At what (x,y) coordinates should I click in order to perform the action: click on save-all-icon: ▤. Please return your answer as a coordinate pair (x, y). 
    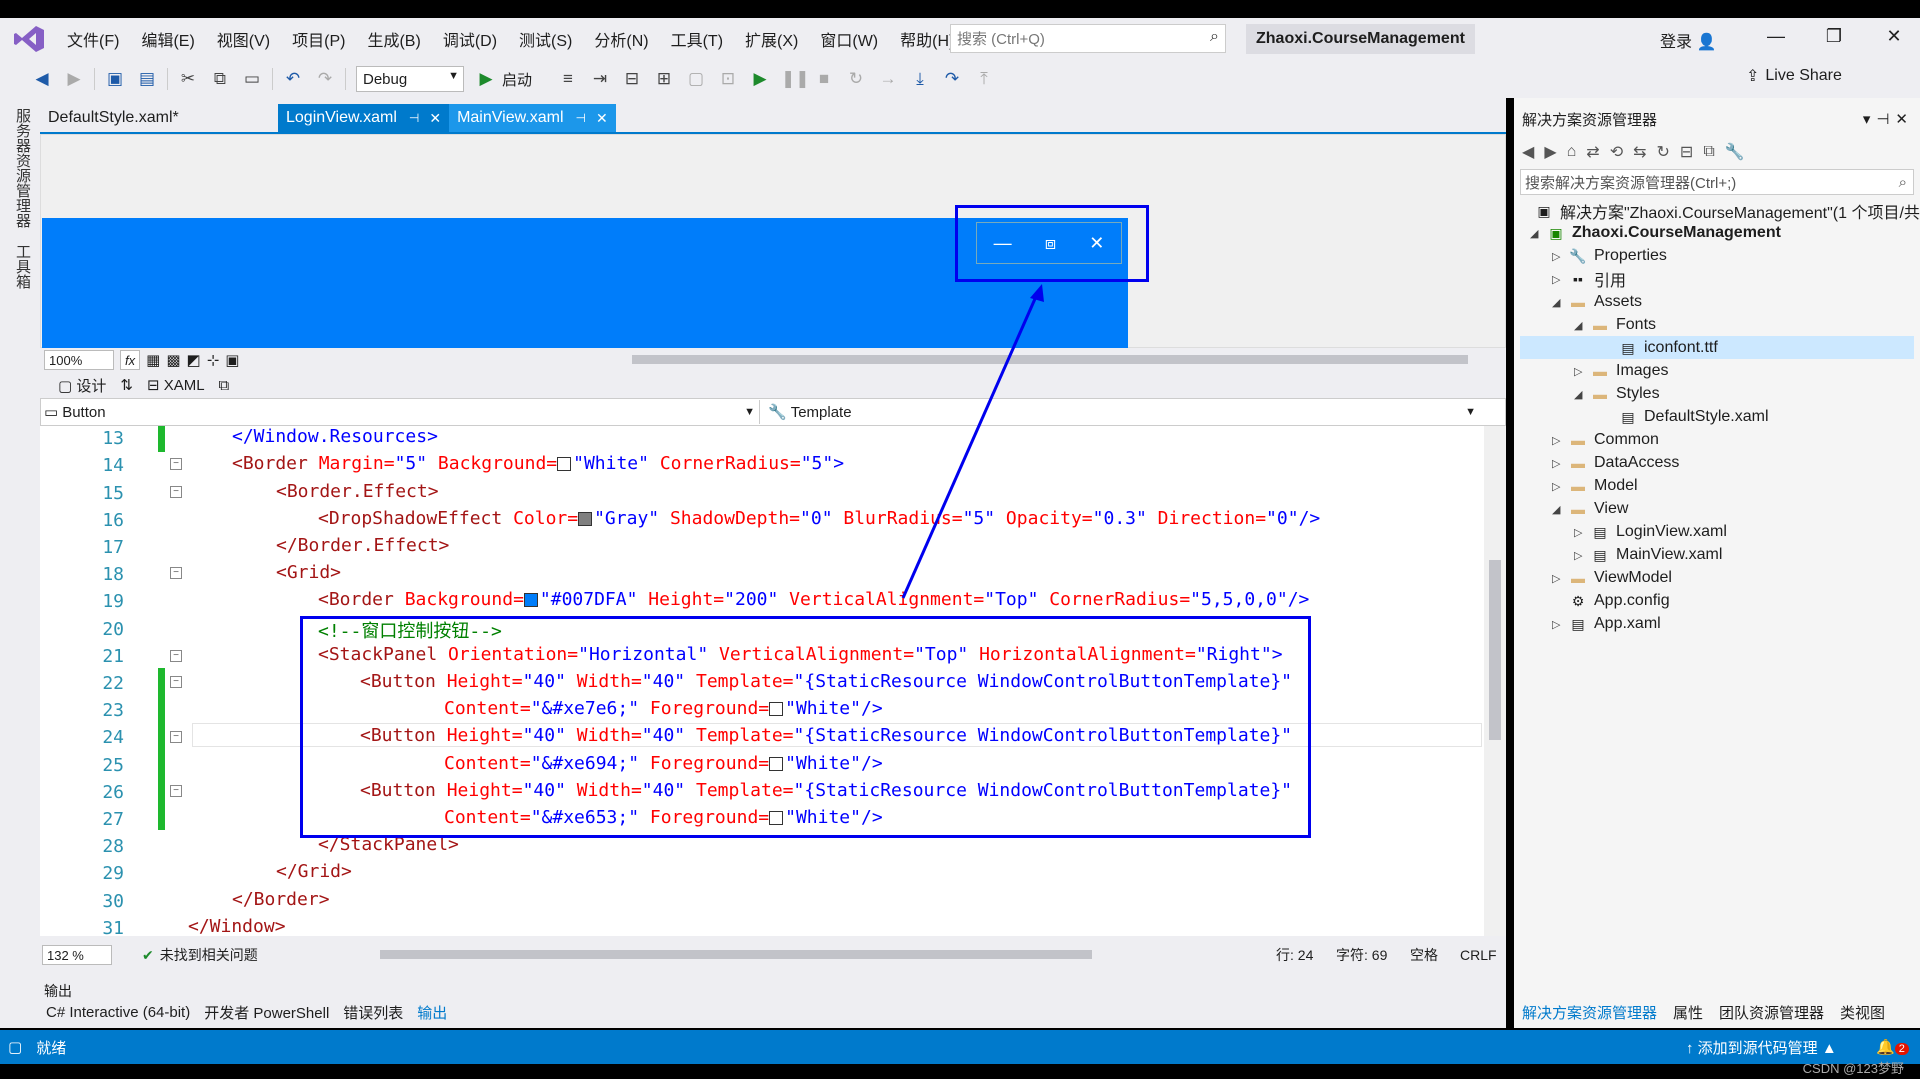
    Looking at the image, I should click on (147, 79).